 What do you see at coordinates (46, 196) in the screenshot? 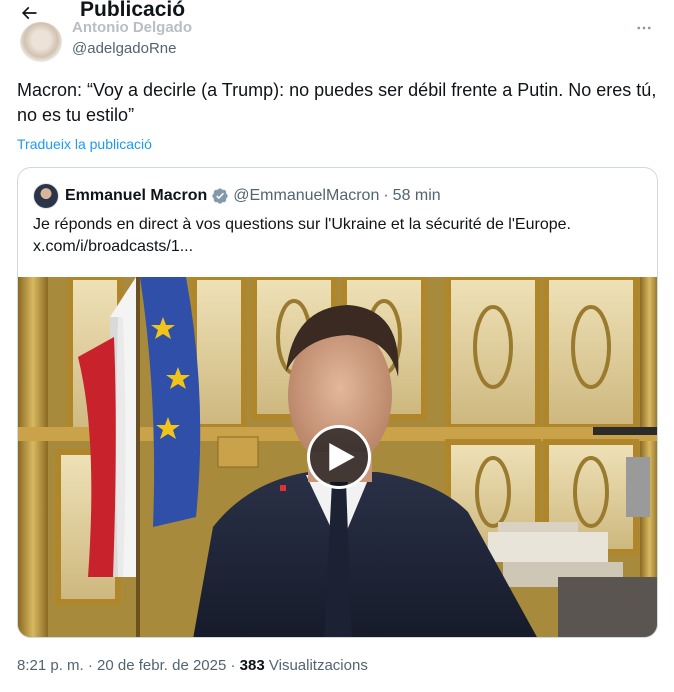
I see `quoted-avatar` at bounding box center [46, 196].